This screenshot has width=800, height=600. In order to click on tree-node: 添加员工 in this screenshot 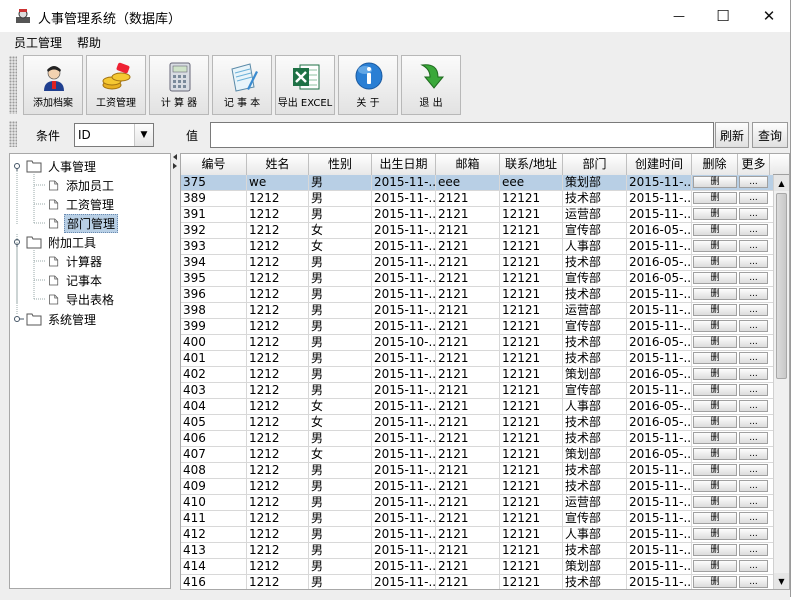, I will do `click(82, 185)`.